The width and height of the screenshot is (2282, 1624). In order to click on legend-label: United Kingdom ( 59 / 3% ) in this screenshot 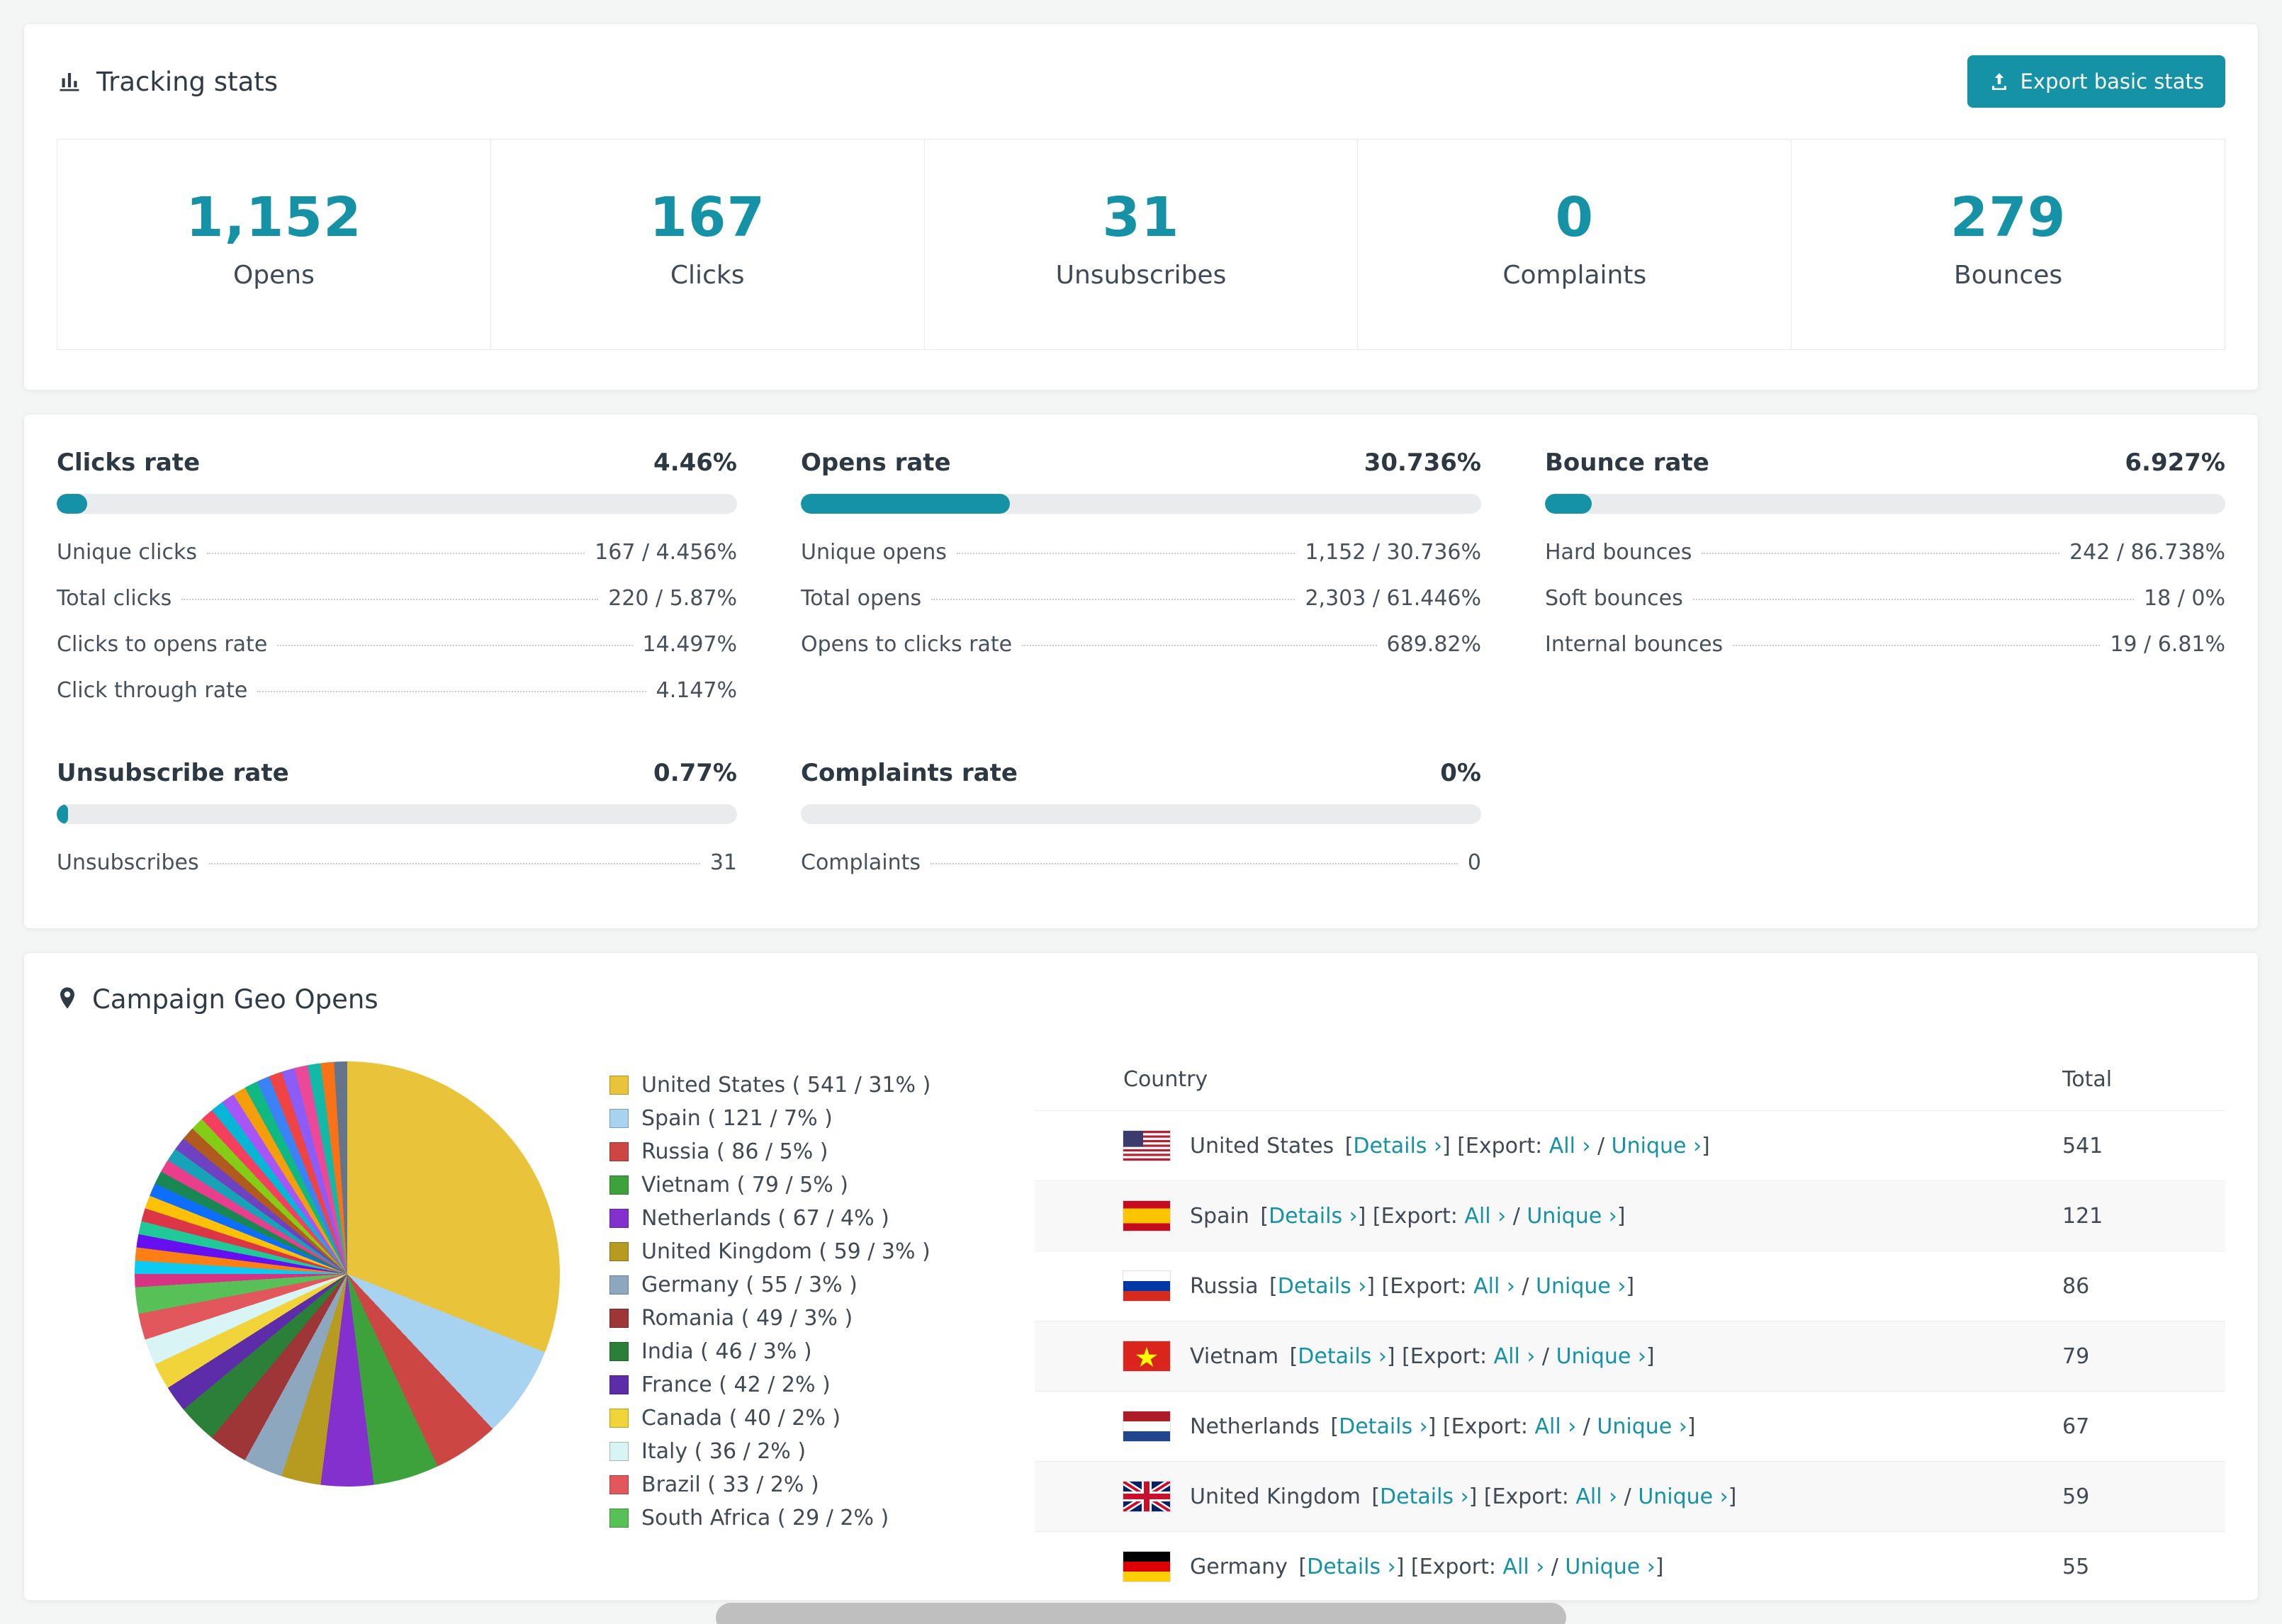, I will do `click(786, 1251)`.